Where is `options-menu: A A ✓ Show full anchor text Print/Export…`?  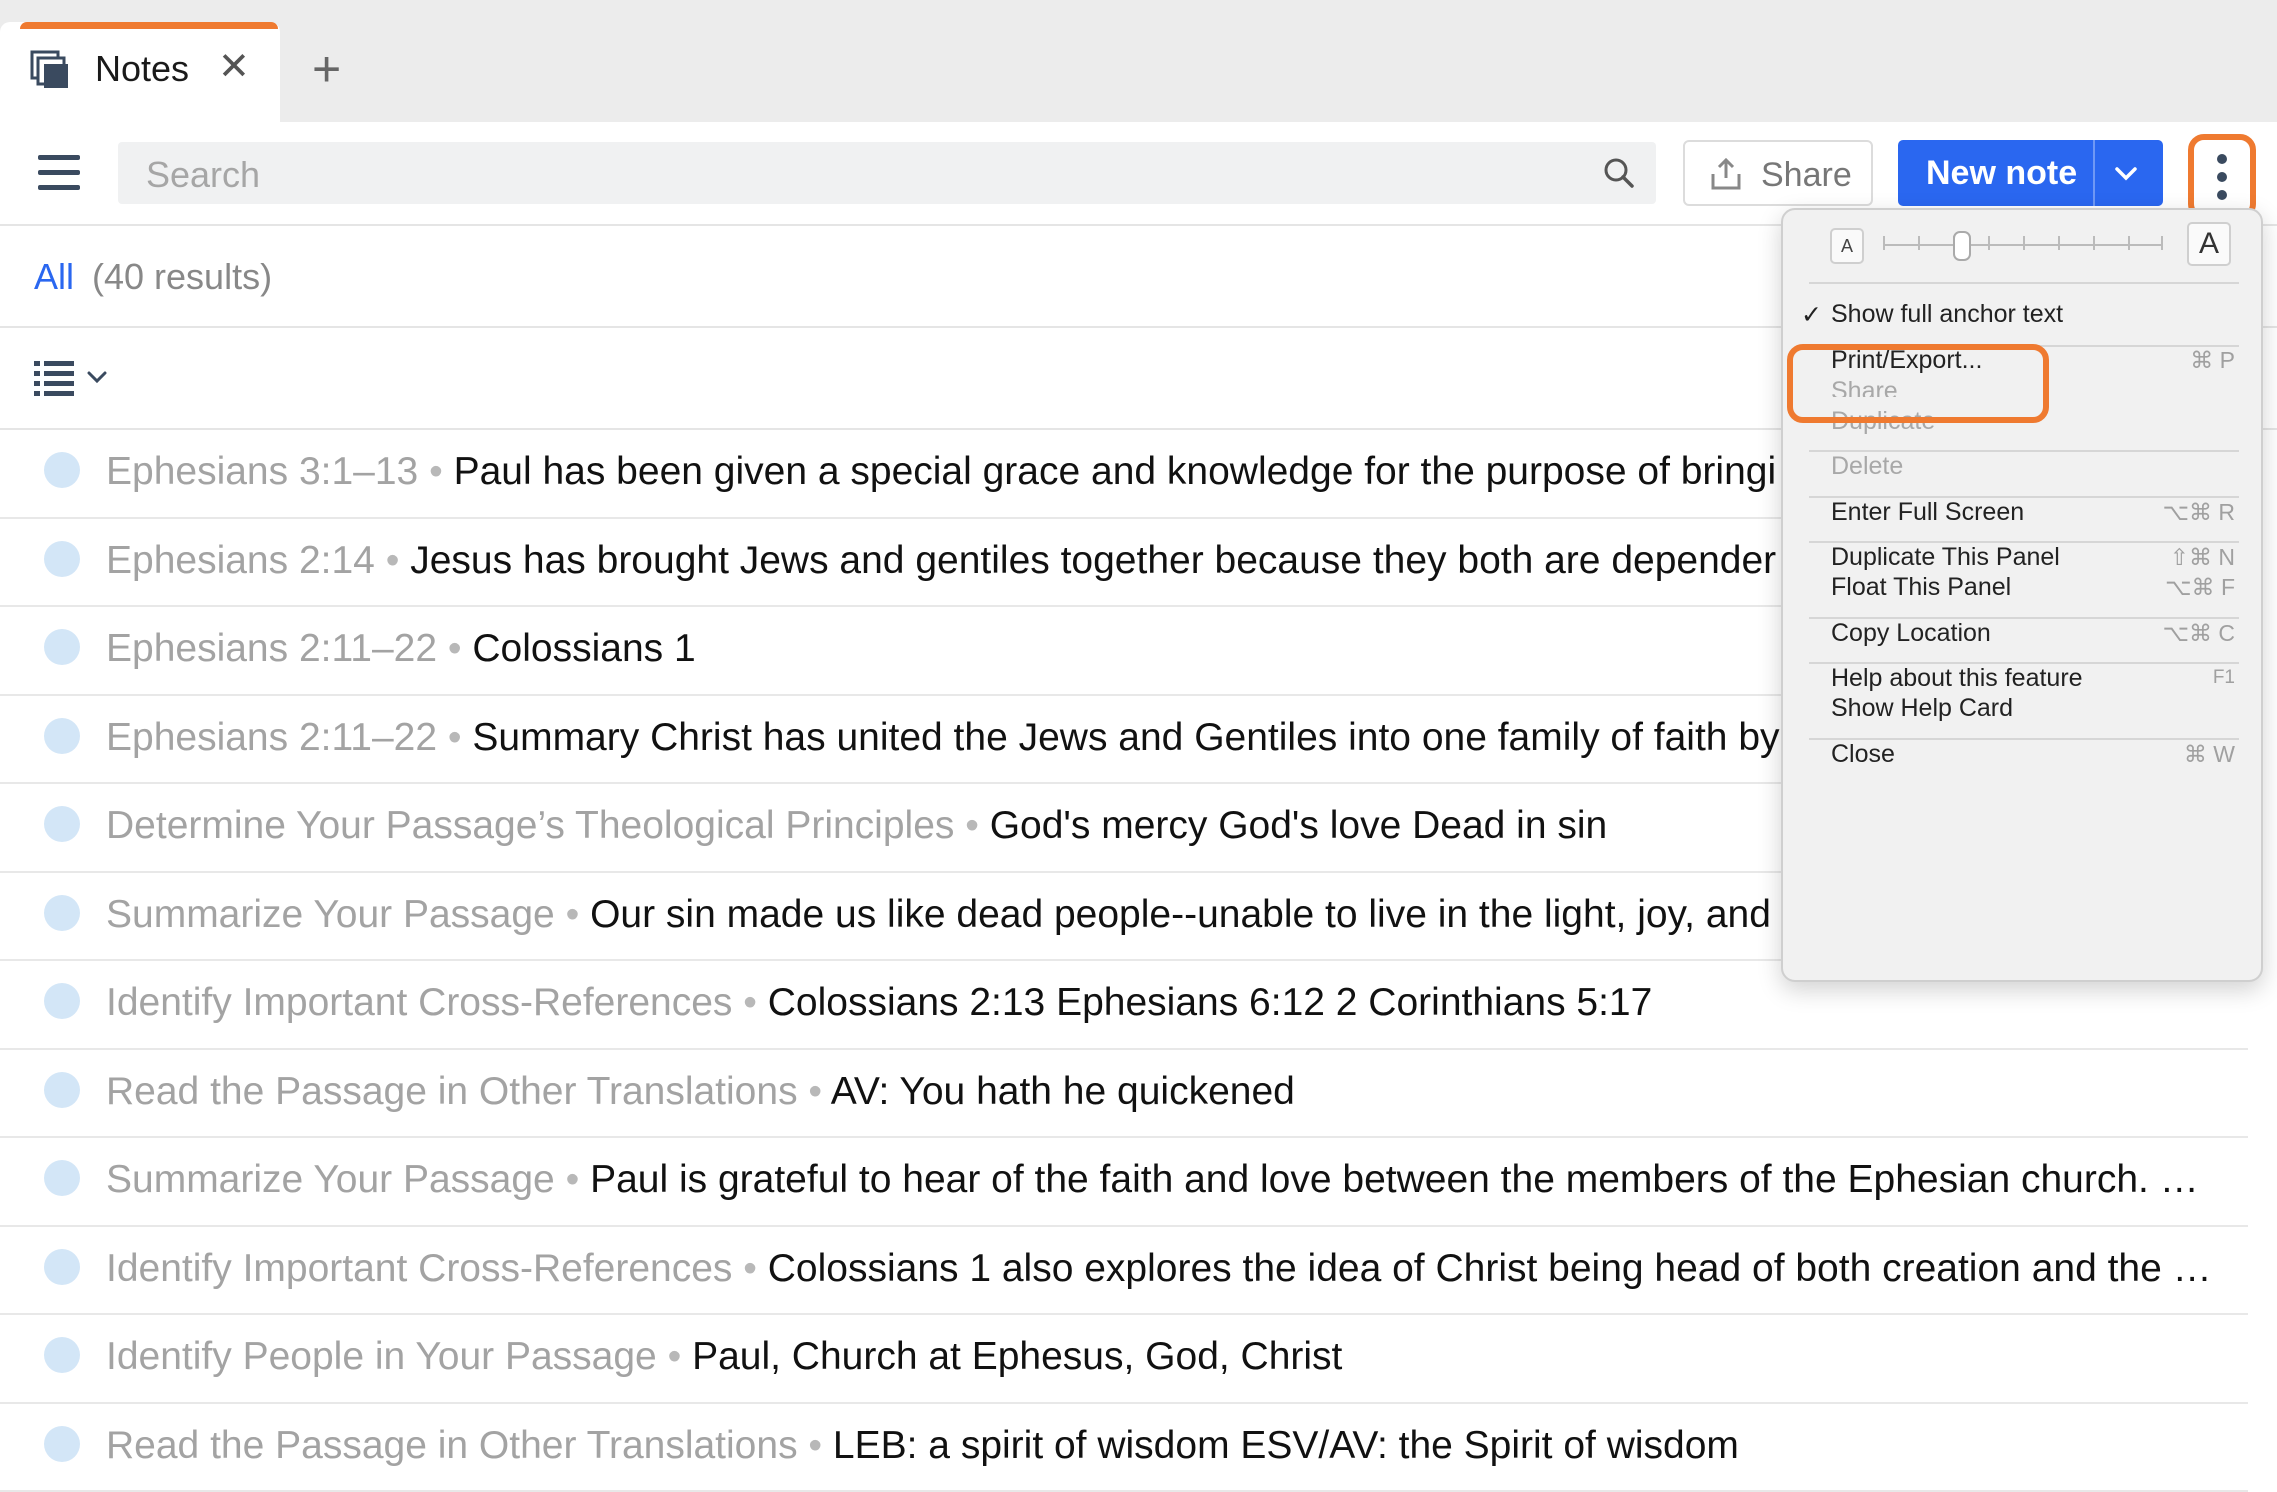 options-menu: A A ✓ Show full anchor text Print/Export… is located at coordinates (2022, 595).